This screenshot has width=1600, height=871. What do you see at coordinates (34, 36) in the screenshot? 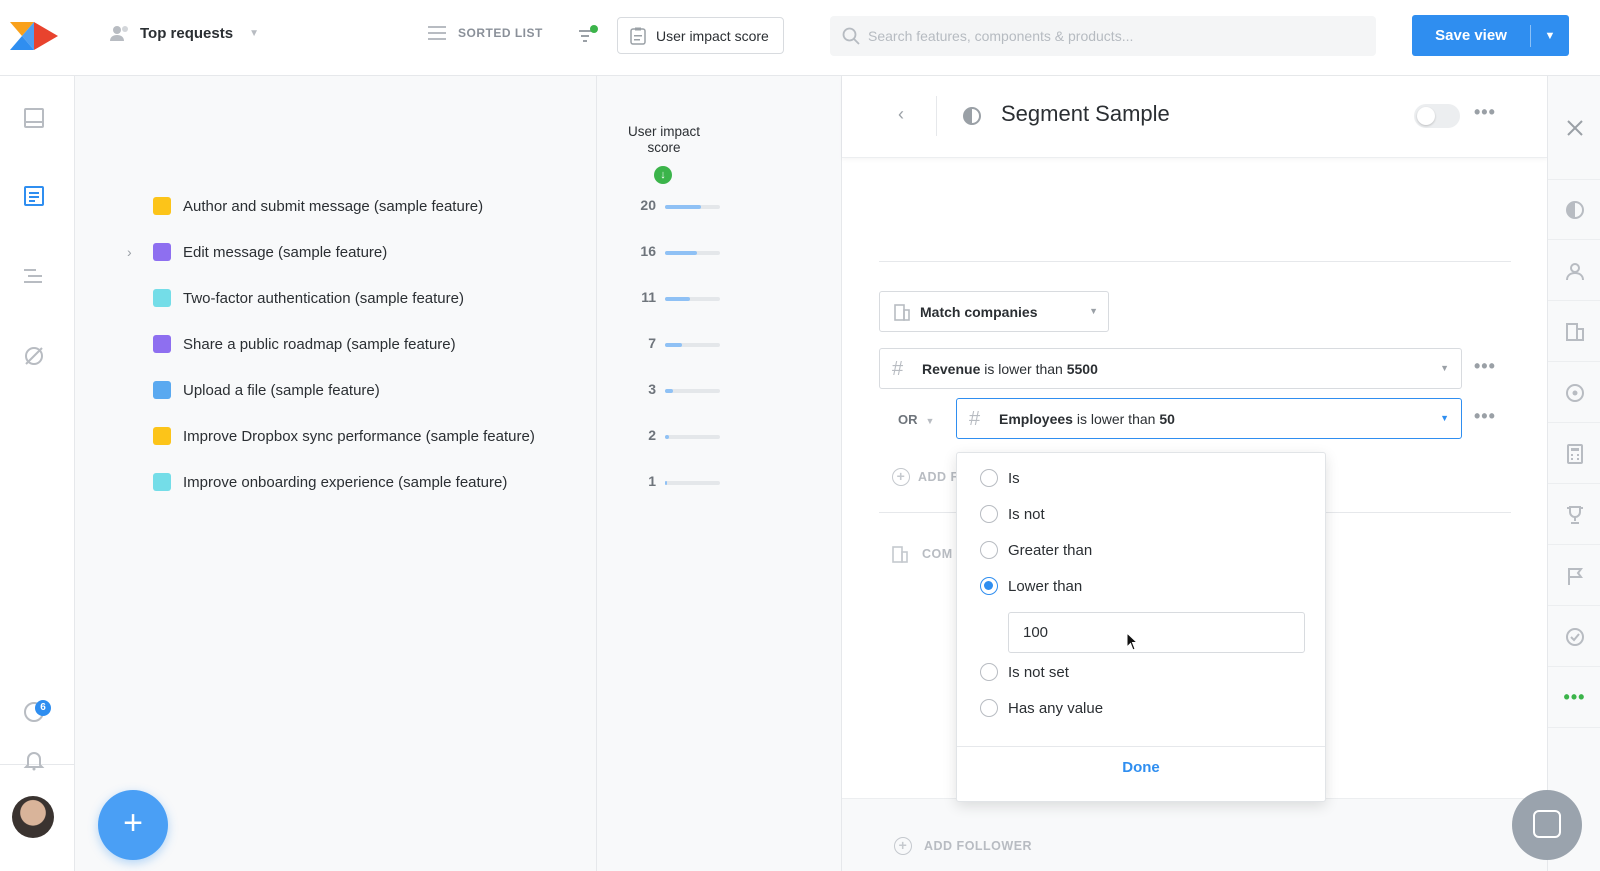
I see `app-logo` at bounding box center [34, 36].